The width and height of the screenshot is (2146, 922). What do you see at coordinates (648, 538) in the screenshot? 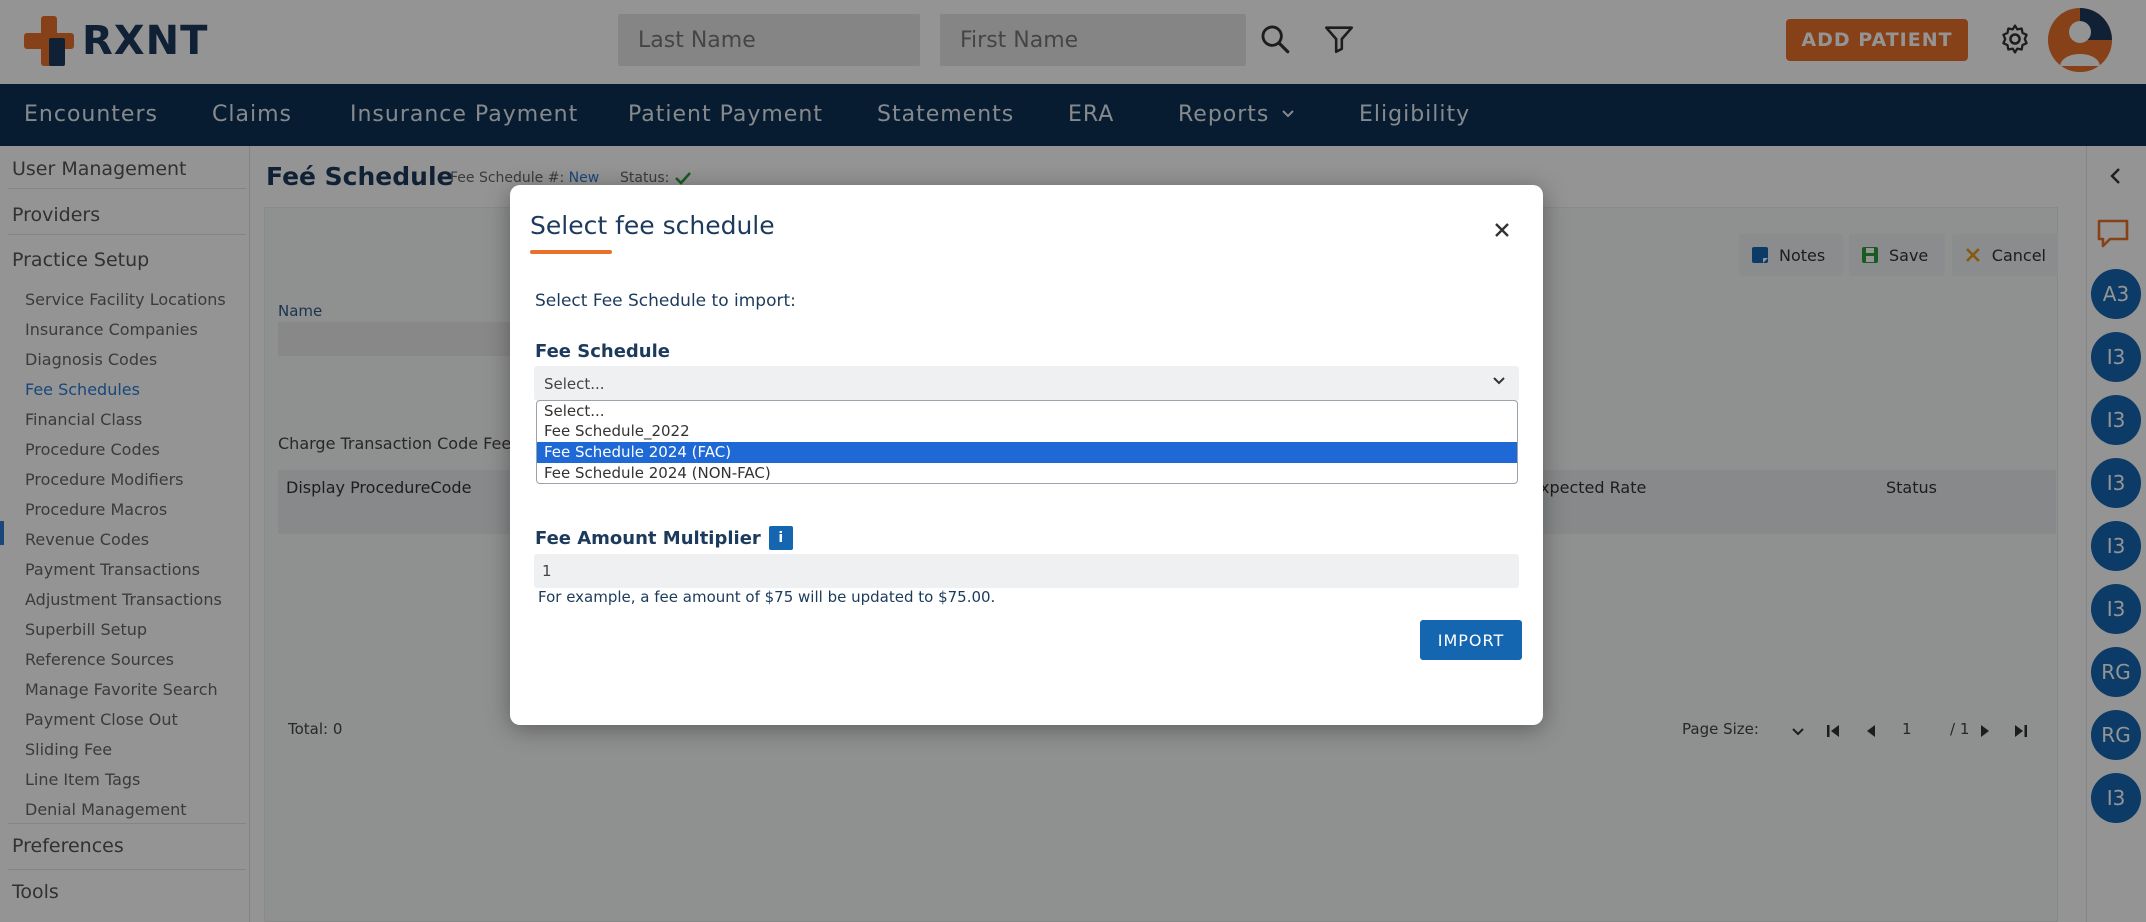
I see `multiplier-label-text: Fee Amount Multiplier` at bounding box center [648, 538].